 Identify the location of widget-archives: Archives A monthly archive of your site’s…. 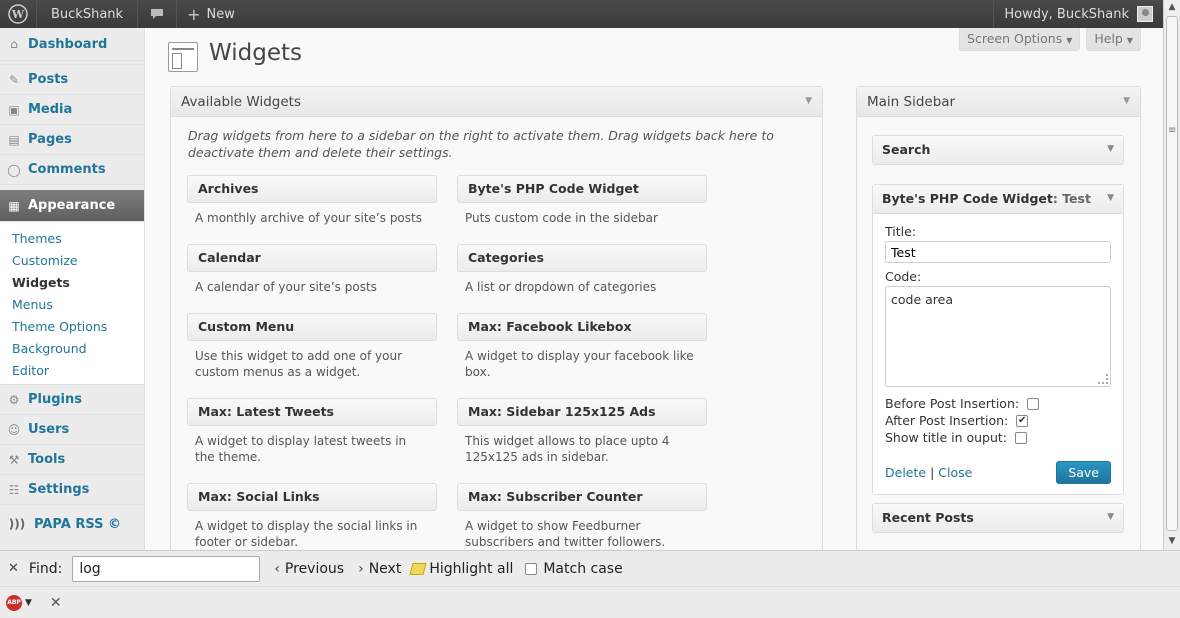
(312, 200).